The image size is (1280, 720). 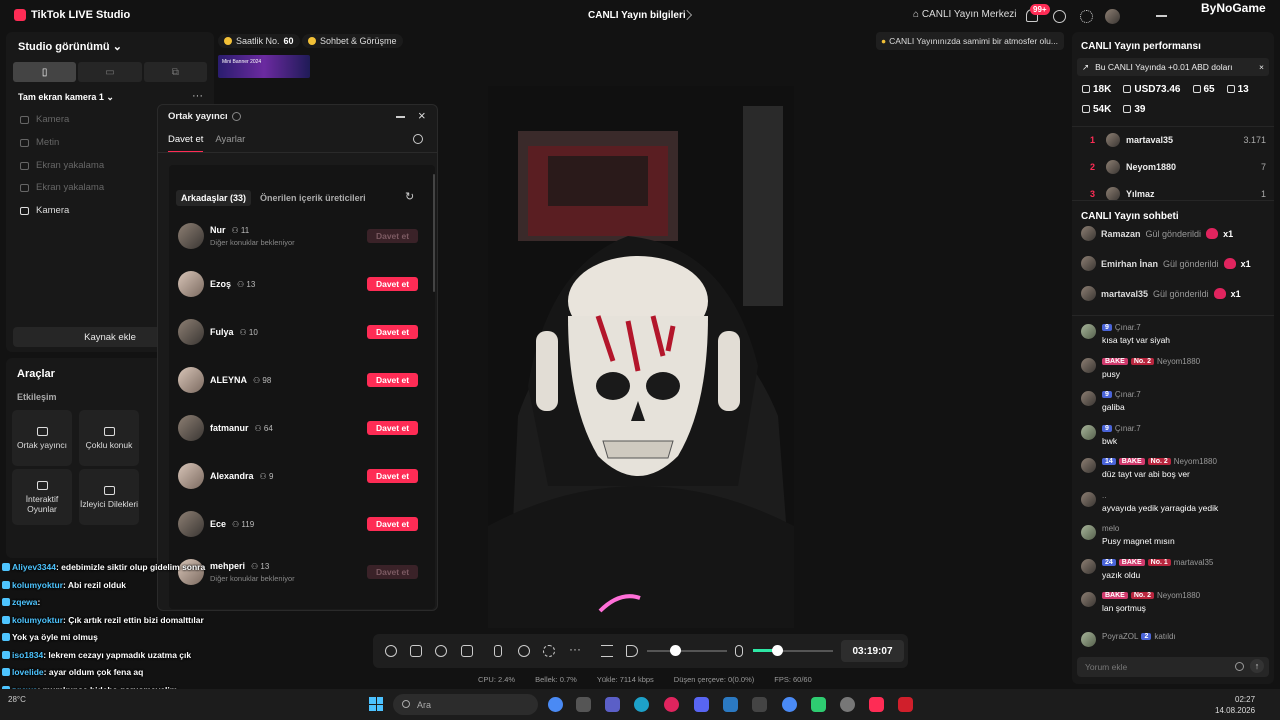 What do you see at coordinates (175, 72) in the screenshot?
I see `lock-layout-button: ⧉` at bounding box center [175, 72].